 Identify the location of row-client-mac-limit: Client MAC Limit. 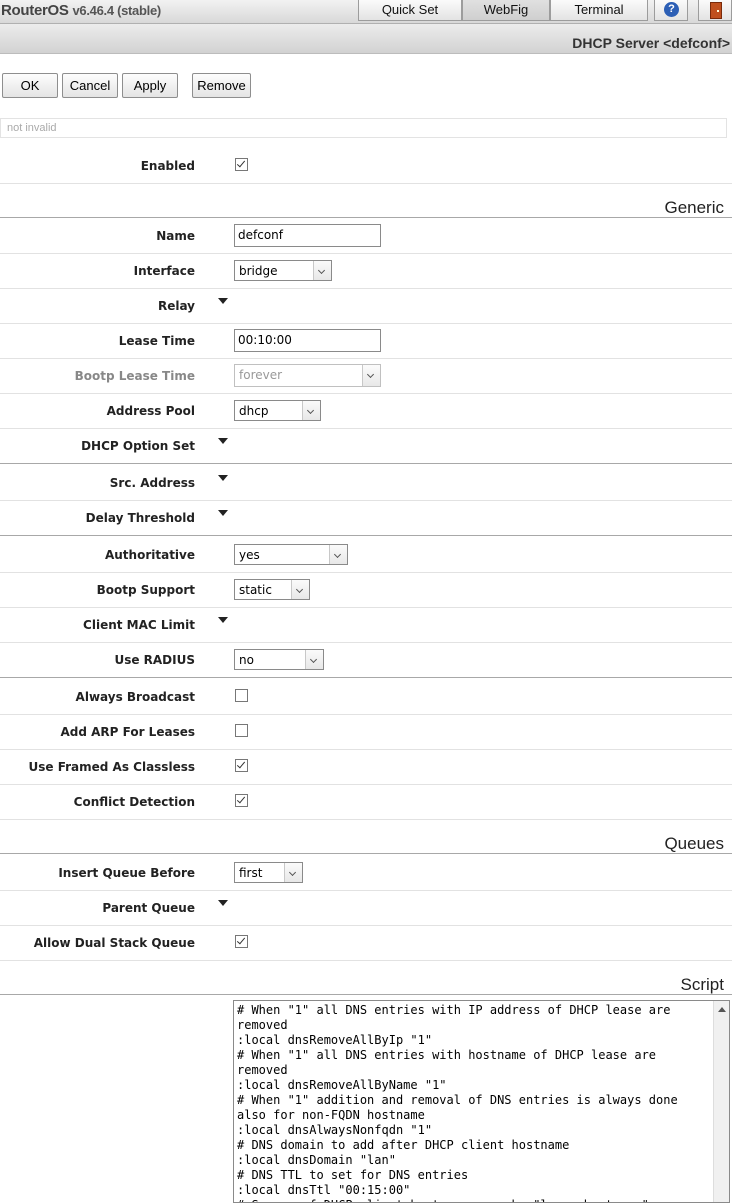
(366, 625).